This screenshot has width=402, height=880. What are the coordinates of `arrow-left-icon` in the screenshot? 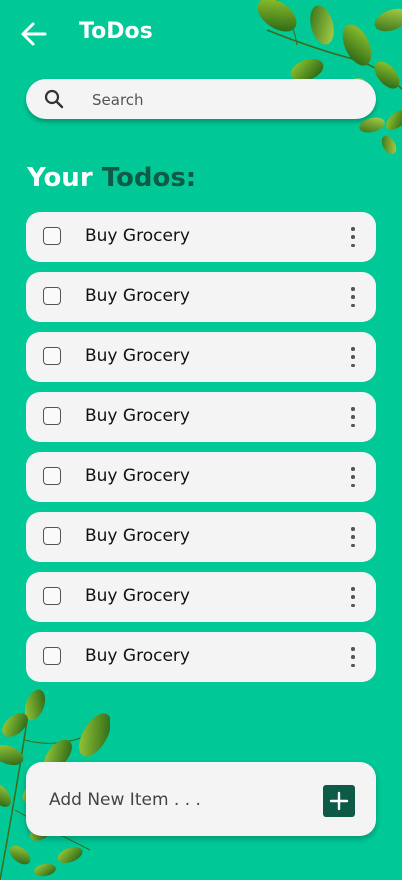 It's located at (34, 34).